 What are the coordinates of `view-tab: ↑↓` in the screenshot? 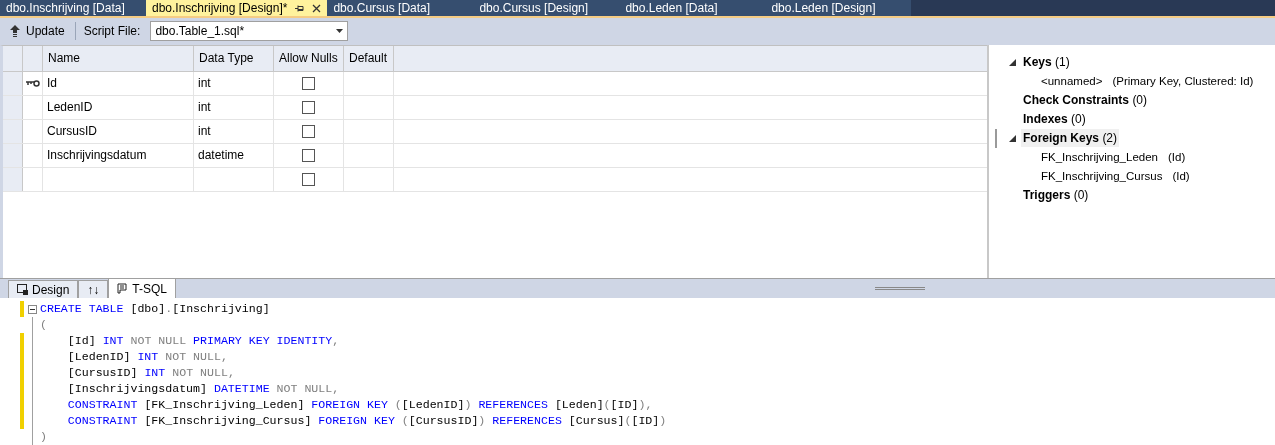 It's located at (93, 289).